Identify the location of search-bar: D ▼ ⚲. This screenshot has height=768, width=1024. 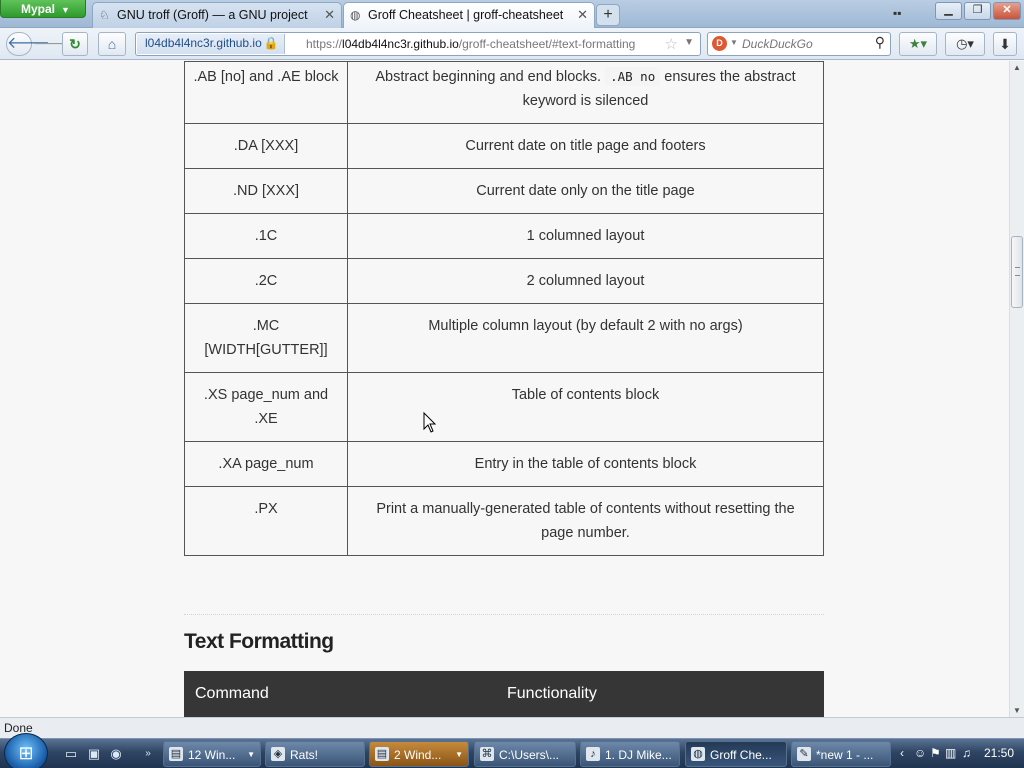
(799, 44).